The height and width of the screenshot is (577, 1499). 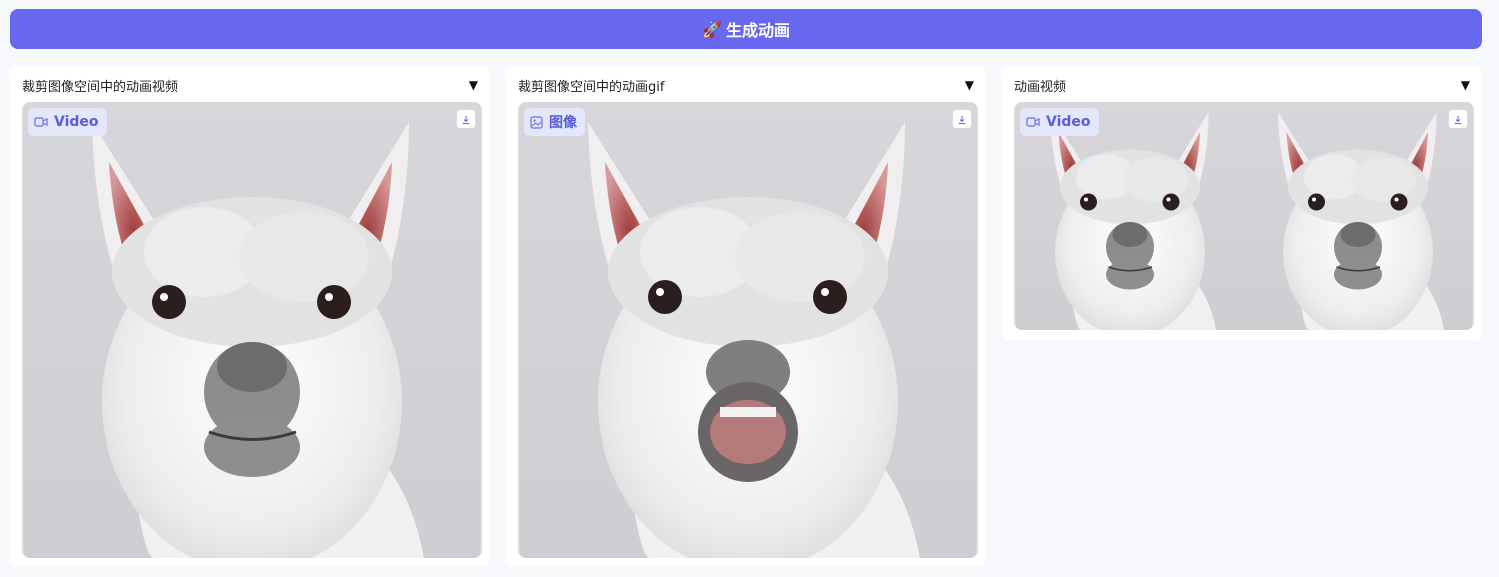 I want to click on generate-button-label: 生成动画, so click(x=757, y=30).